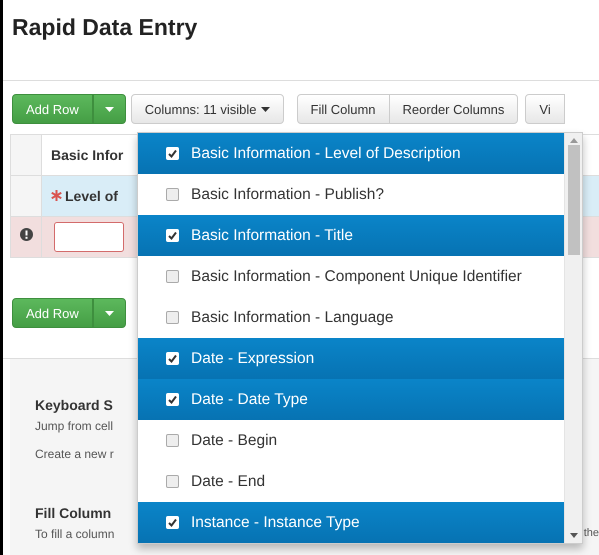 The image size is (599, 555). I want to click on help-text: Create a new r, so click(74, 454).